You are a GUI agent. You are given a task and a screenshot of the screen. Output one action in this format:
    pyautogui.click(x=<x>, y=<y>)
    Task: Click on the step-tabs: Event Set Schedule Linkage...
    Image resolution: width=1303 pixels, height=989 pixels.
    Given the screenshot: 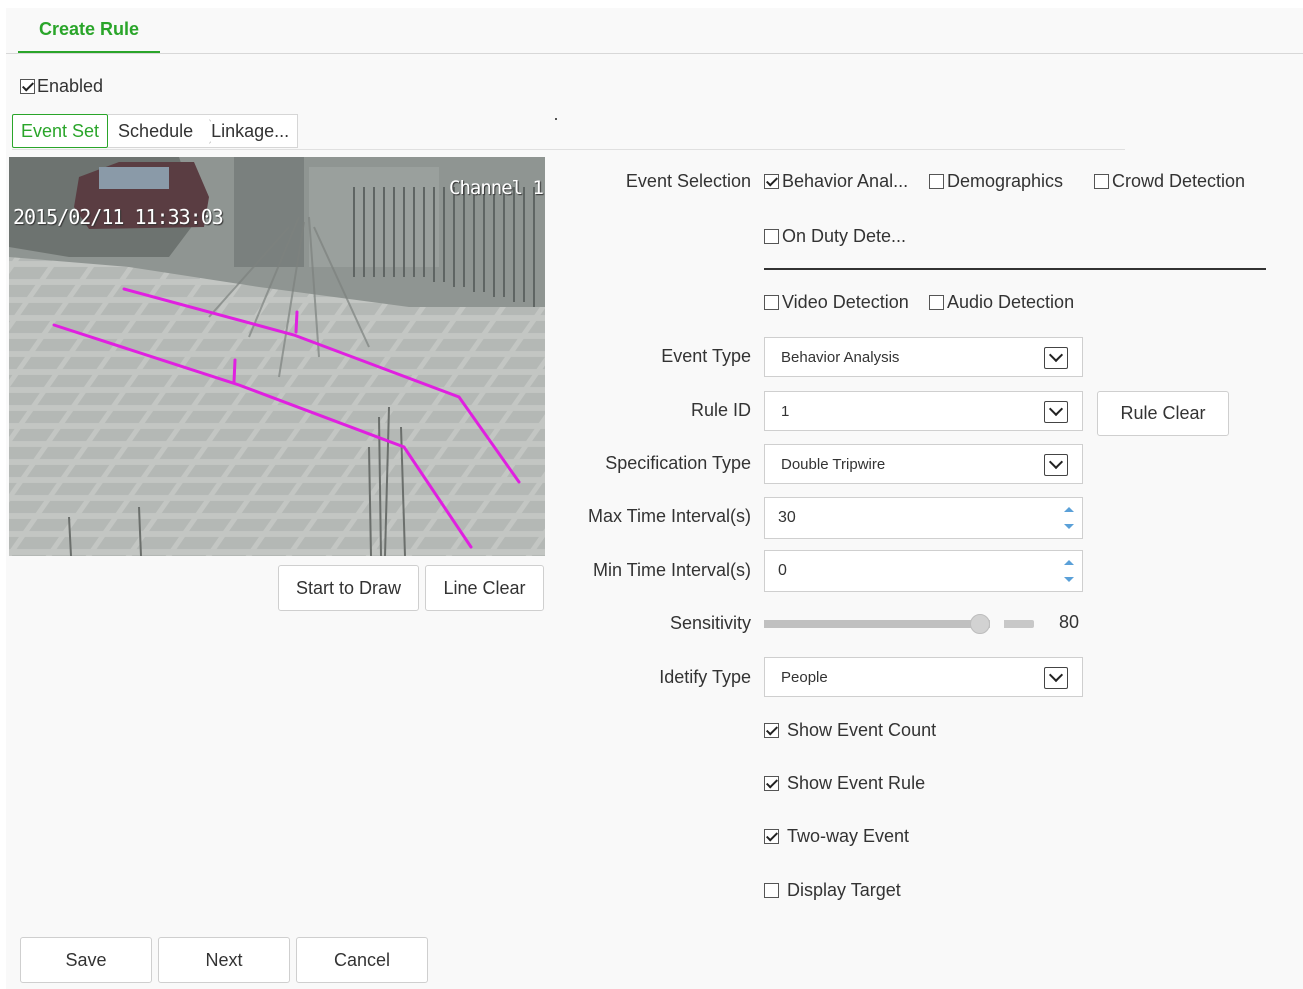 What is the action you would take?
    pyautogui.click(x=155, y=132)
    